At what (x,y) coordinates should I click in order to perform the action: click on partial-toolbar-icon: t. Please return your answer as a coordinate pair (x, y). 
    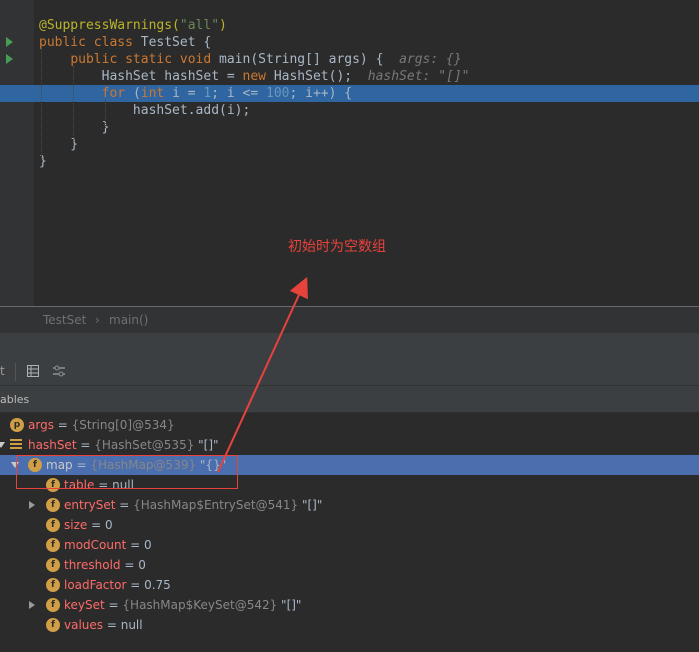
    Looking at the image, I should click on (4, 372).